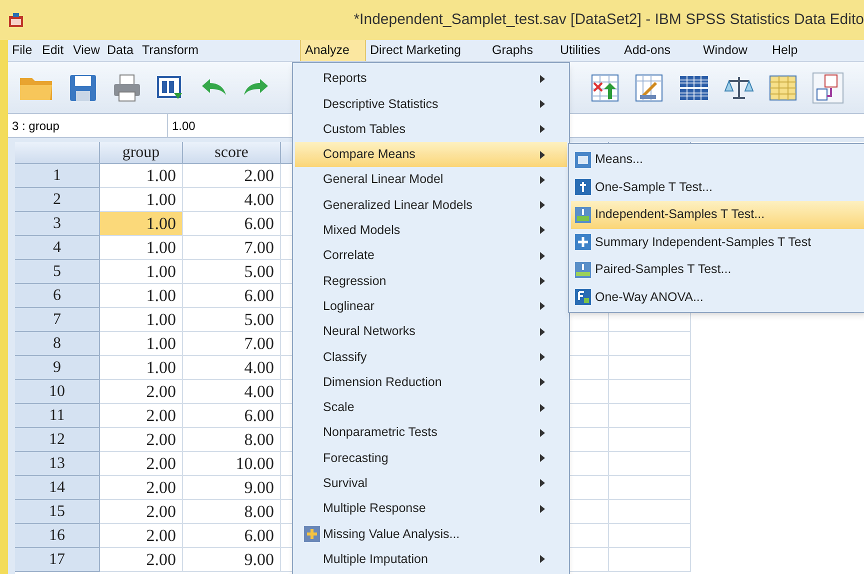 Image resolution: width=864 pixels, height=574 pixels. I want to click on menu-item: Custom Tables, so click(431, 129).